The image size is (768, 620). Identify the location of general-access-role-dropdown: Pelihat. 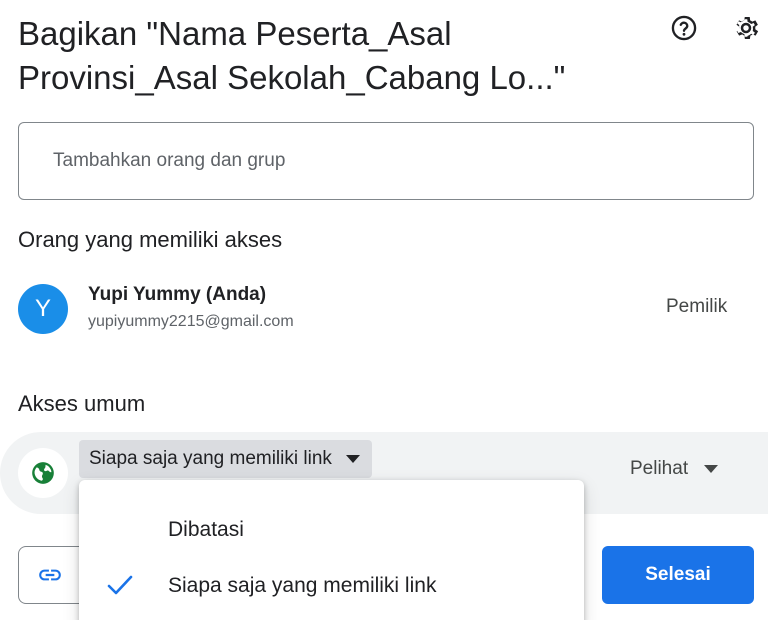
(674, 469).